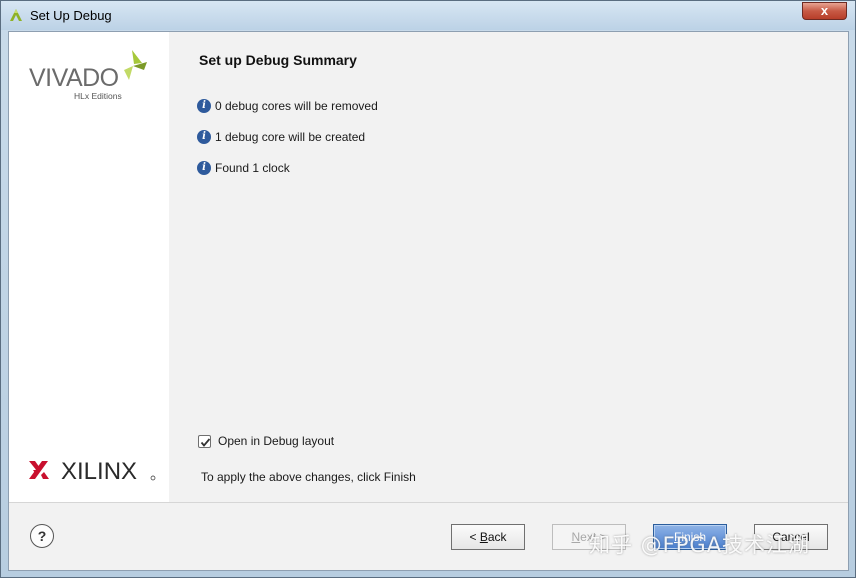 This screenshot has height=578, width=856. What do you see at coordinates (99, 471) in the screenshot?
I see `xilinx-logo-text: XILINX` at bounding box center [99, 471].